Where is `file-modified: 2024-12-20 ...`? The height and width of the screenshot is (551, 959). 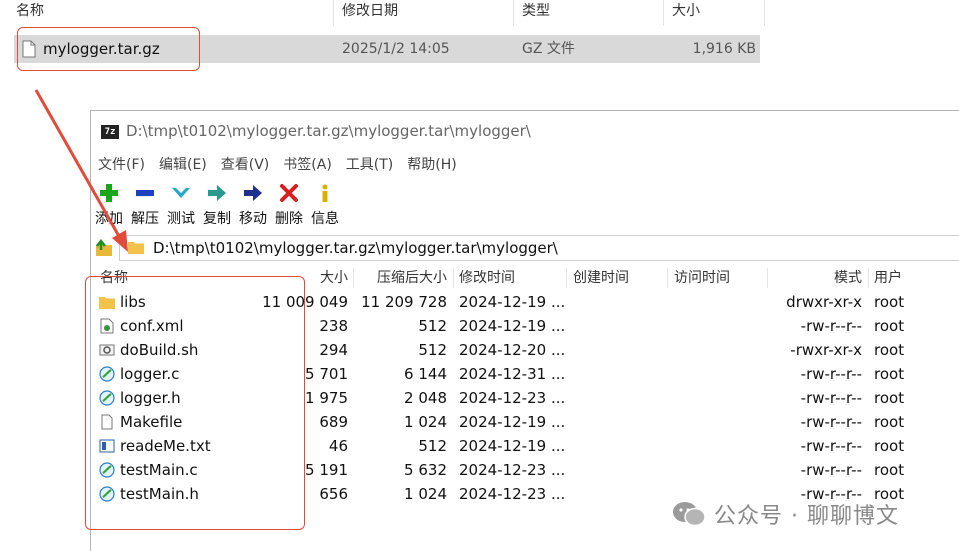
file-modified: 2024-12-20 ... is located at coordinates (512, 350).